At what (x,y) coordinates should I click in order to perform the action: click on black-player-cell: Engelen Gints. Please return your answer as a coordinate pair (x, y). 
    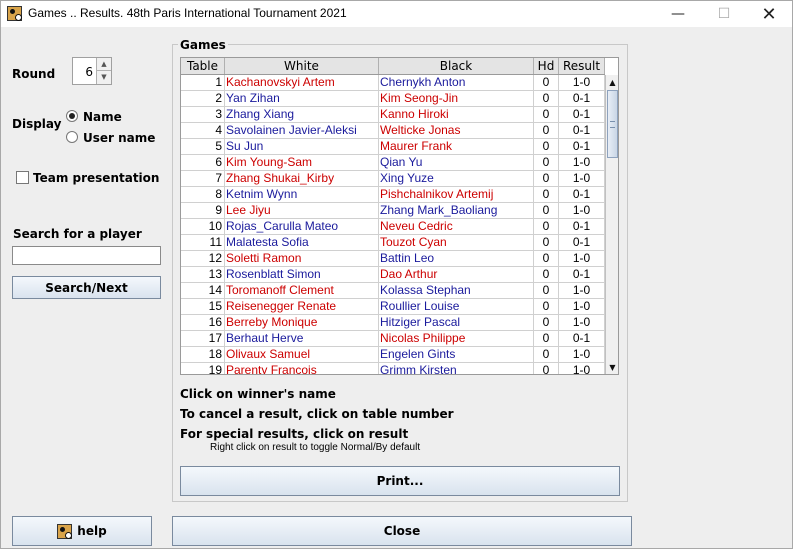
    Looking at the image, I should click on (456, 354).